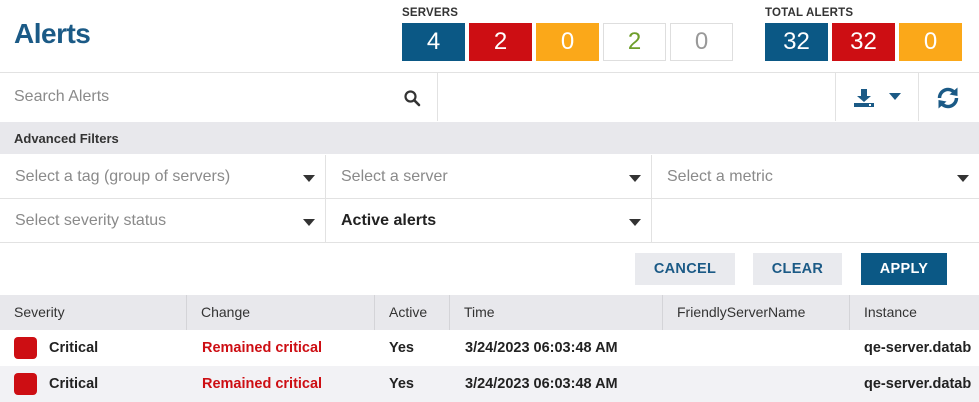  I want to click on servers-critical-tile: 2, so click(500, 42).